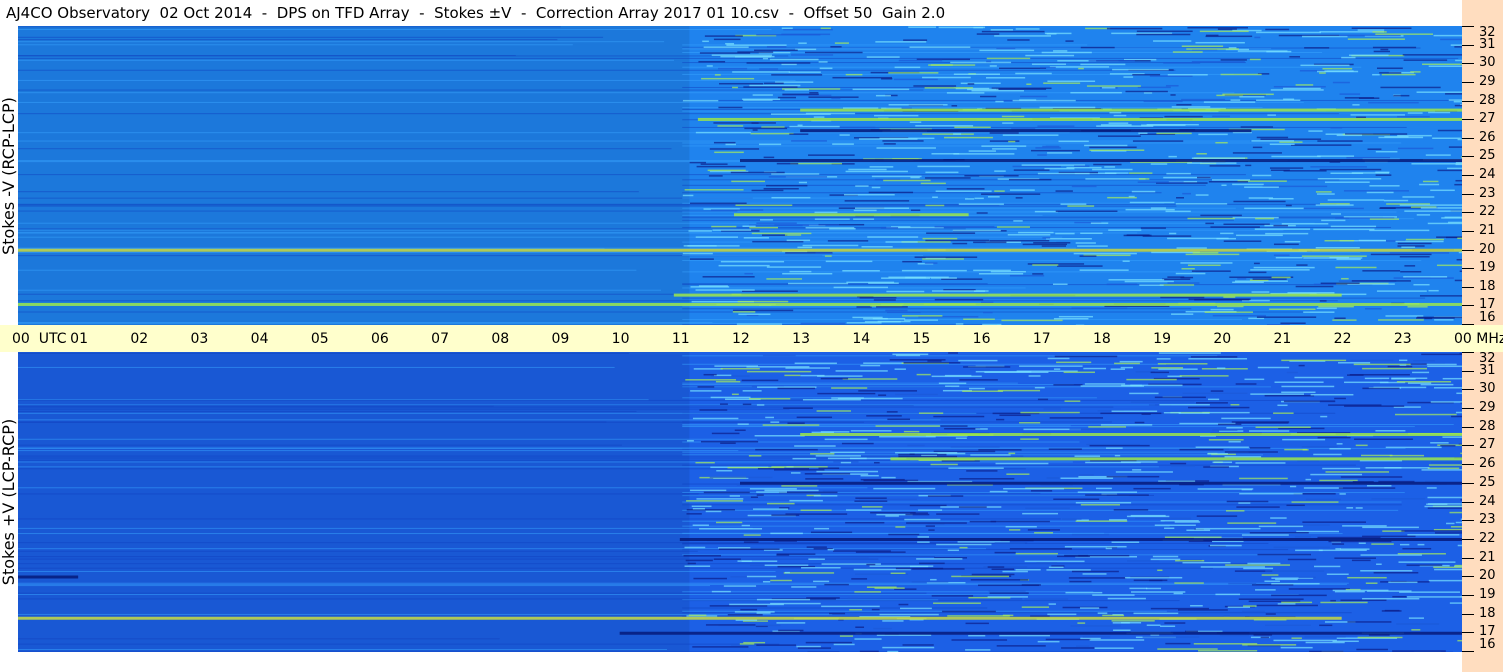 This screenshot has height=672, width=1503. I want to click on frequency-tick-label: 24, so click(1487, 174).